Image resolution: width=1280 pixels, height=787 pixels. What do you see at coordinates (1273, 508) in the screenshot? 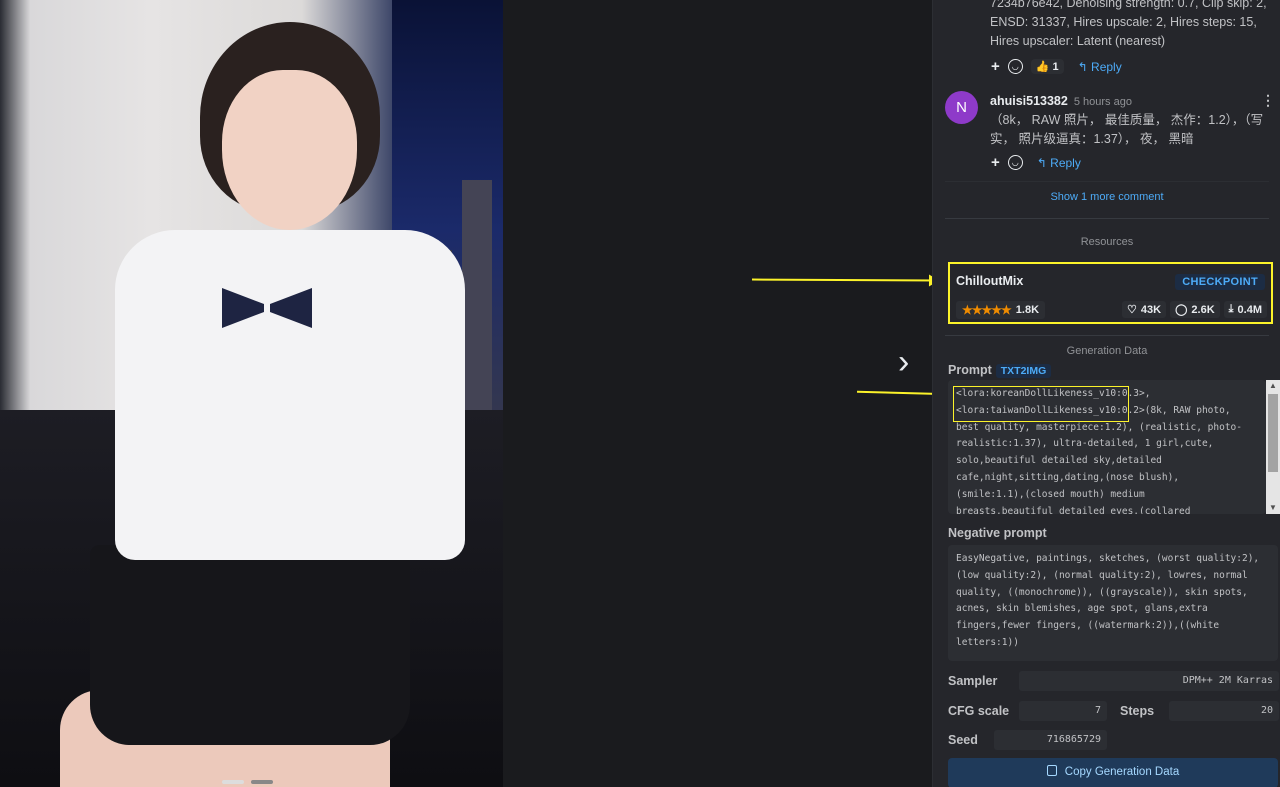
I see `scroll-down-icon: ▼` at bounding box center [1273, 508].